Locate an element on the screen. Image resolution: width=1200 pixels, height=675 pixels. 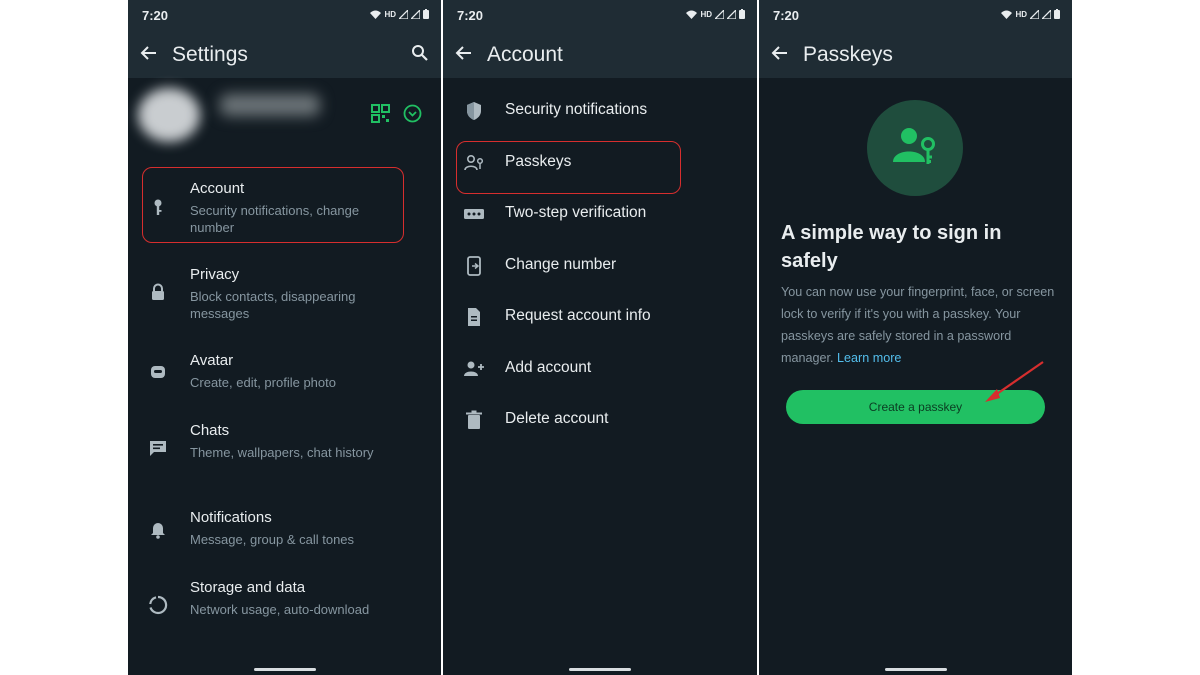
account-item-label: Change number is located at coordinates (561, 264).